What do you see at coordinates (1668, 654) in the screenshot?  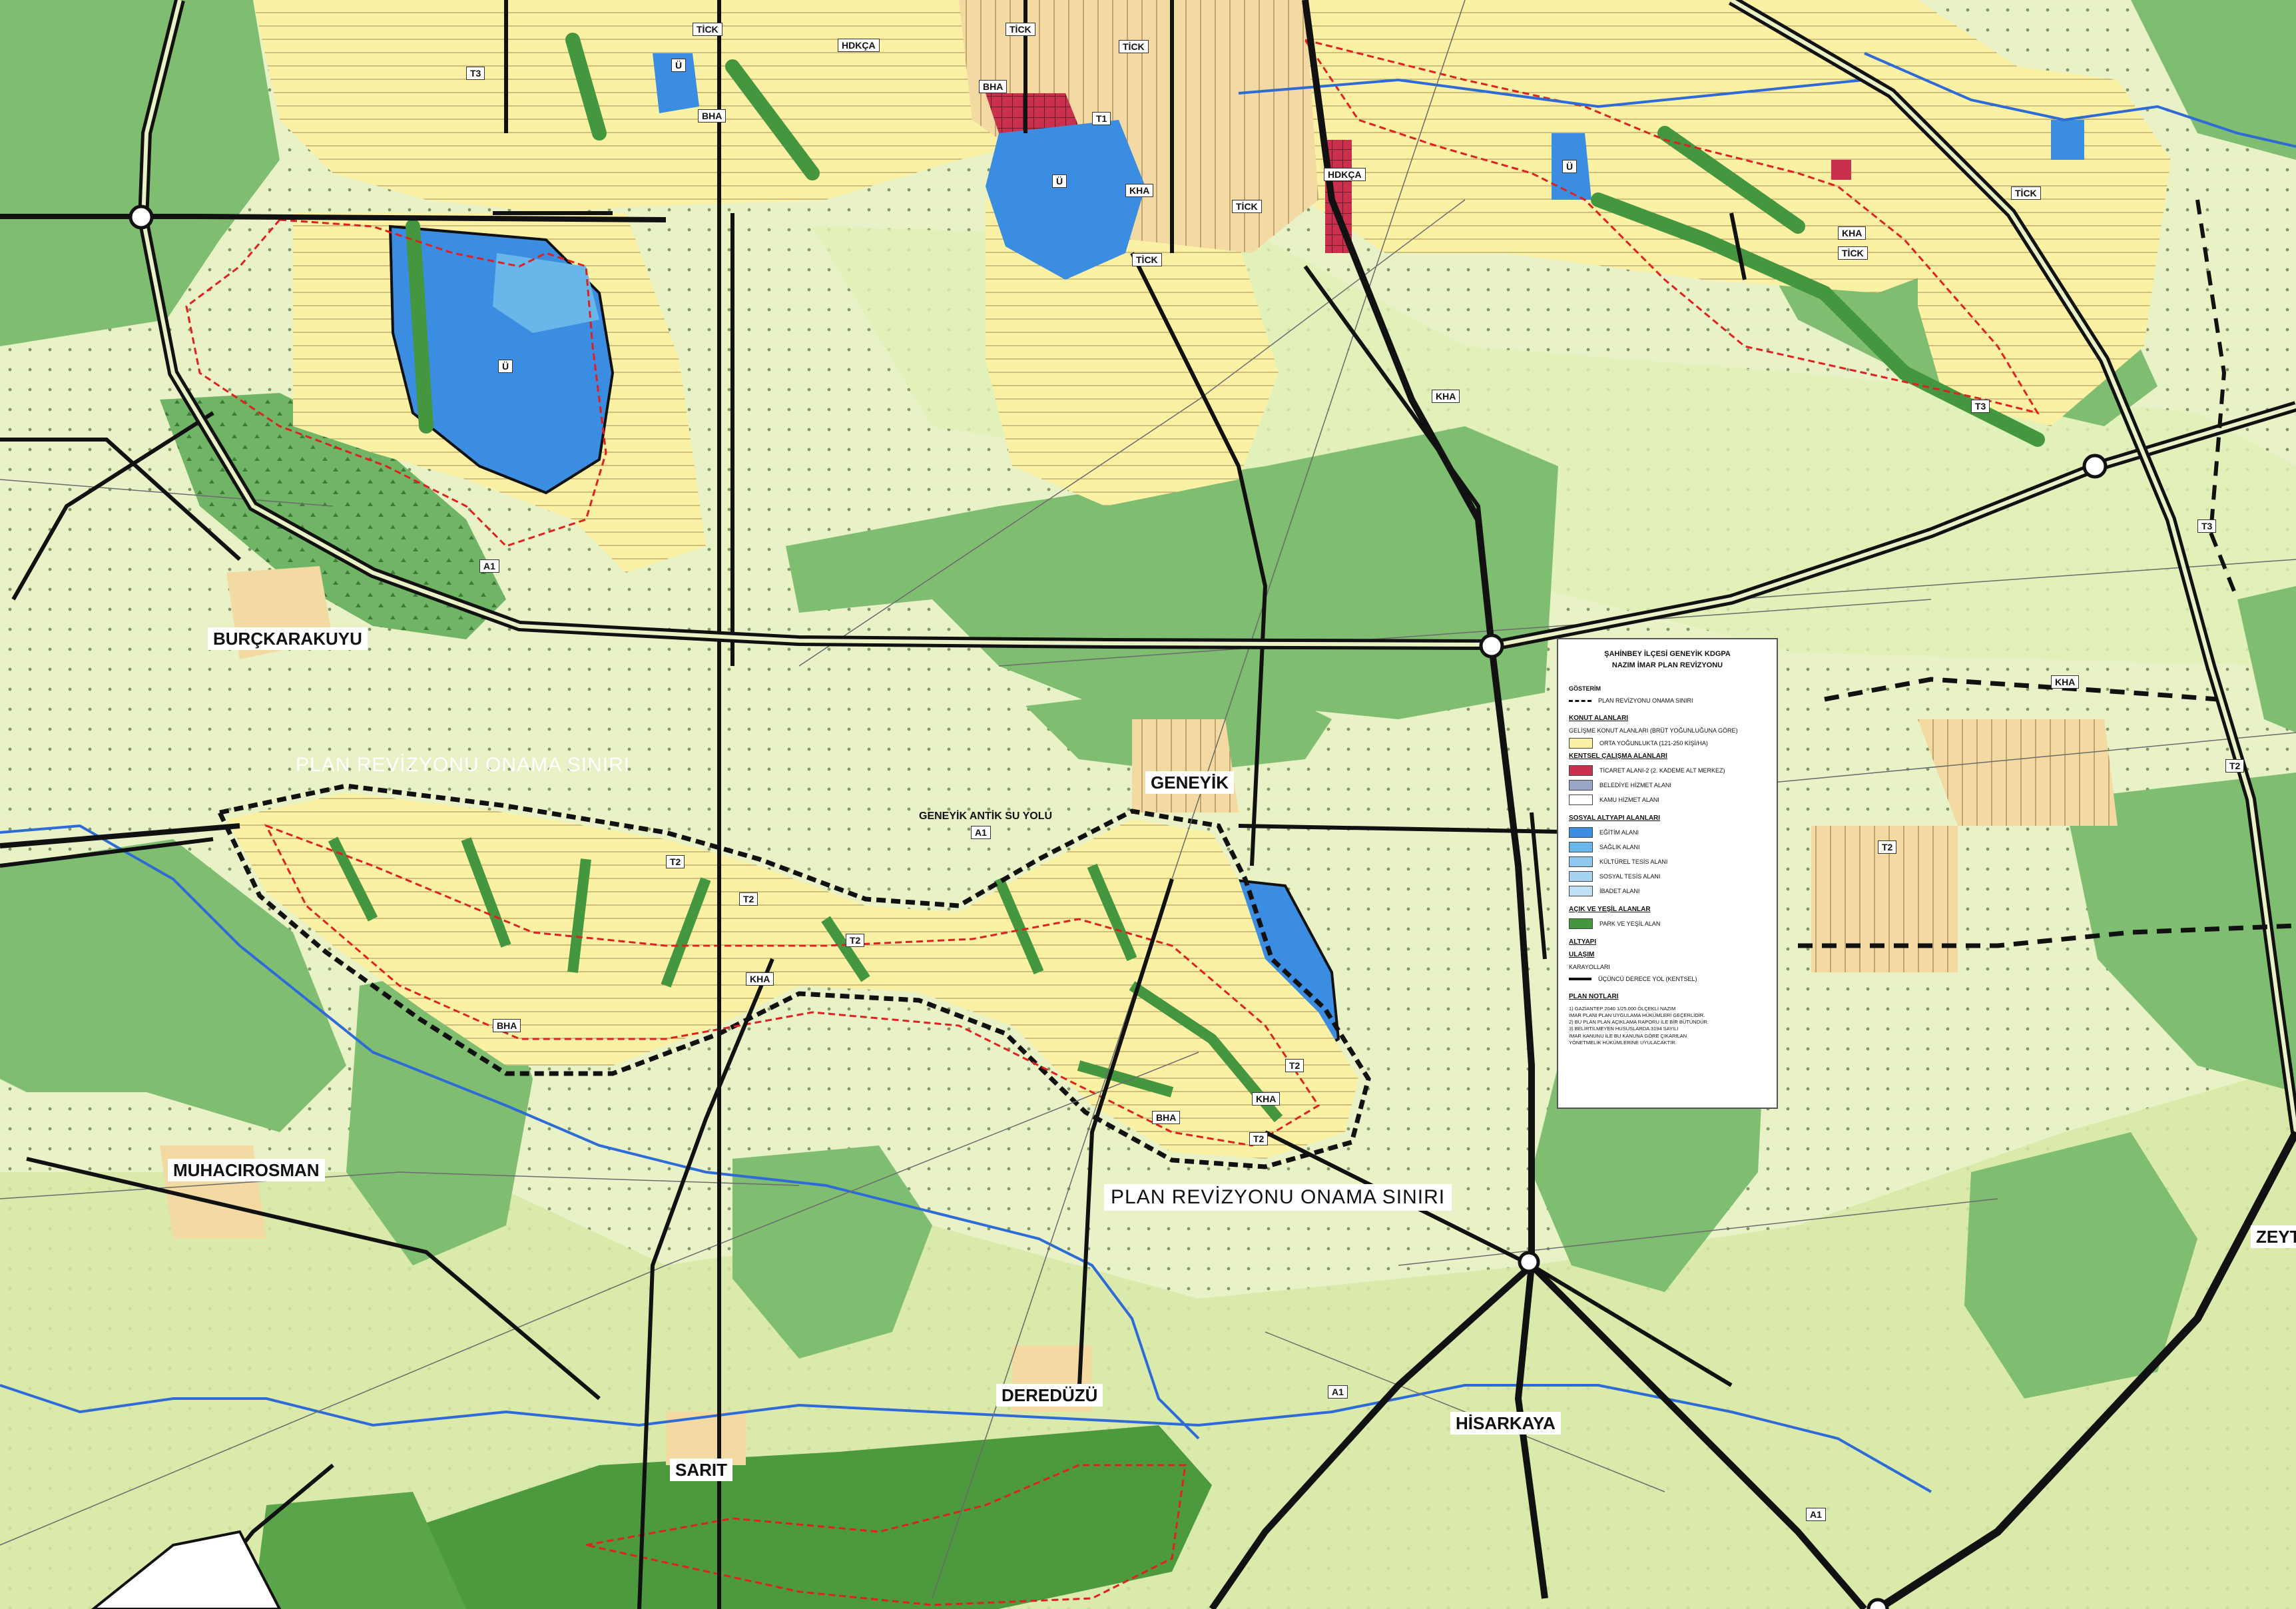 I see `legend-title-line: ŞAHİNBEY İLÇESİ GENEYİK KDGPA` at bounding box center [1668, 654].